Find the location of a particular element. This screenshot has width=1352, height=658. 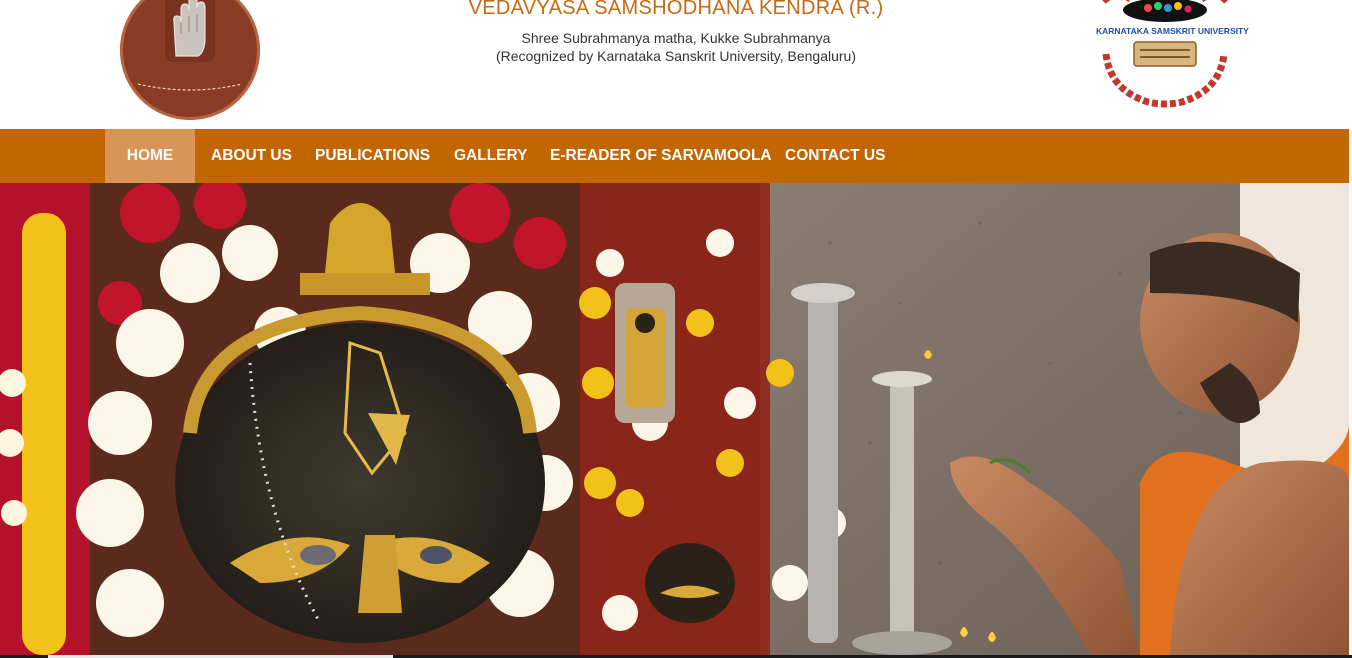

nav-contact-us: CONTACT US is located at coordinates (835, 156).